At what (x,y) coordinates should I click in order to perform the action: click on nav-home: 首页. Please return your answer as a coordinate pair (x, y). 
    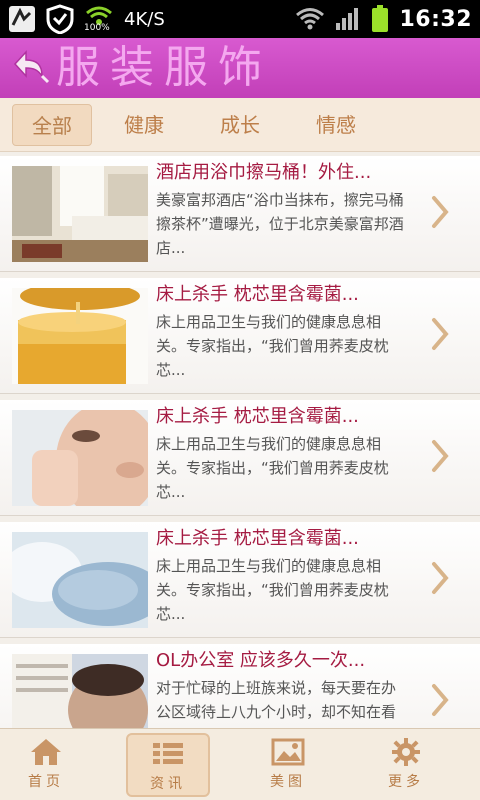
    Looking at the image, I should click on (46, 765).